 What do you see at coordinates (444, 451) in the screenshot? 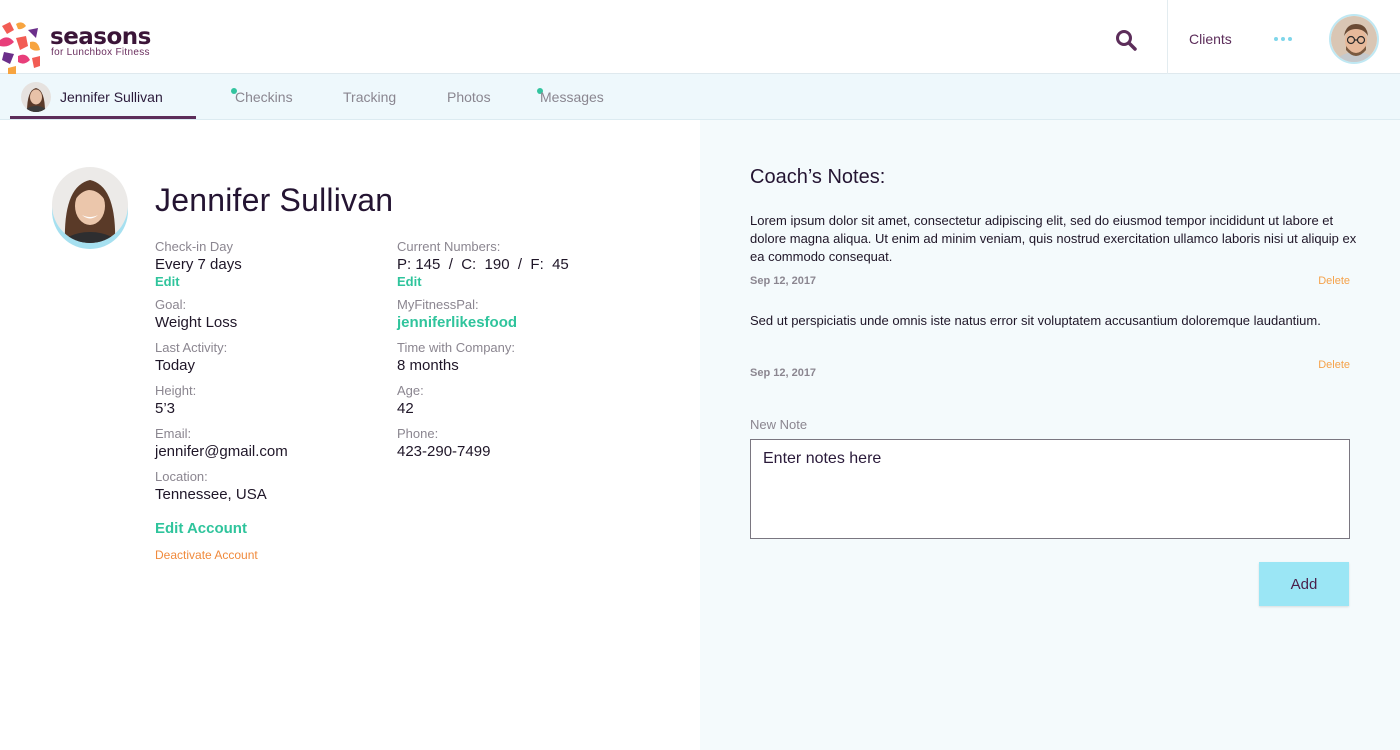
I see `phone-value: 423-290-7499` at bounding box center [444, 451].